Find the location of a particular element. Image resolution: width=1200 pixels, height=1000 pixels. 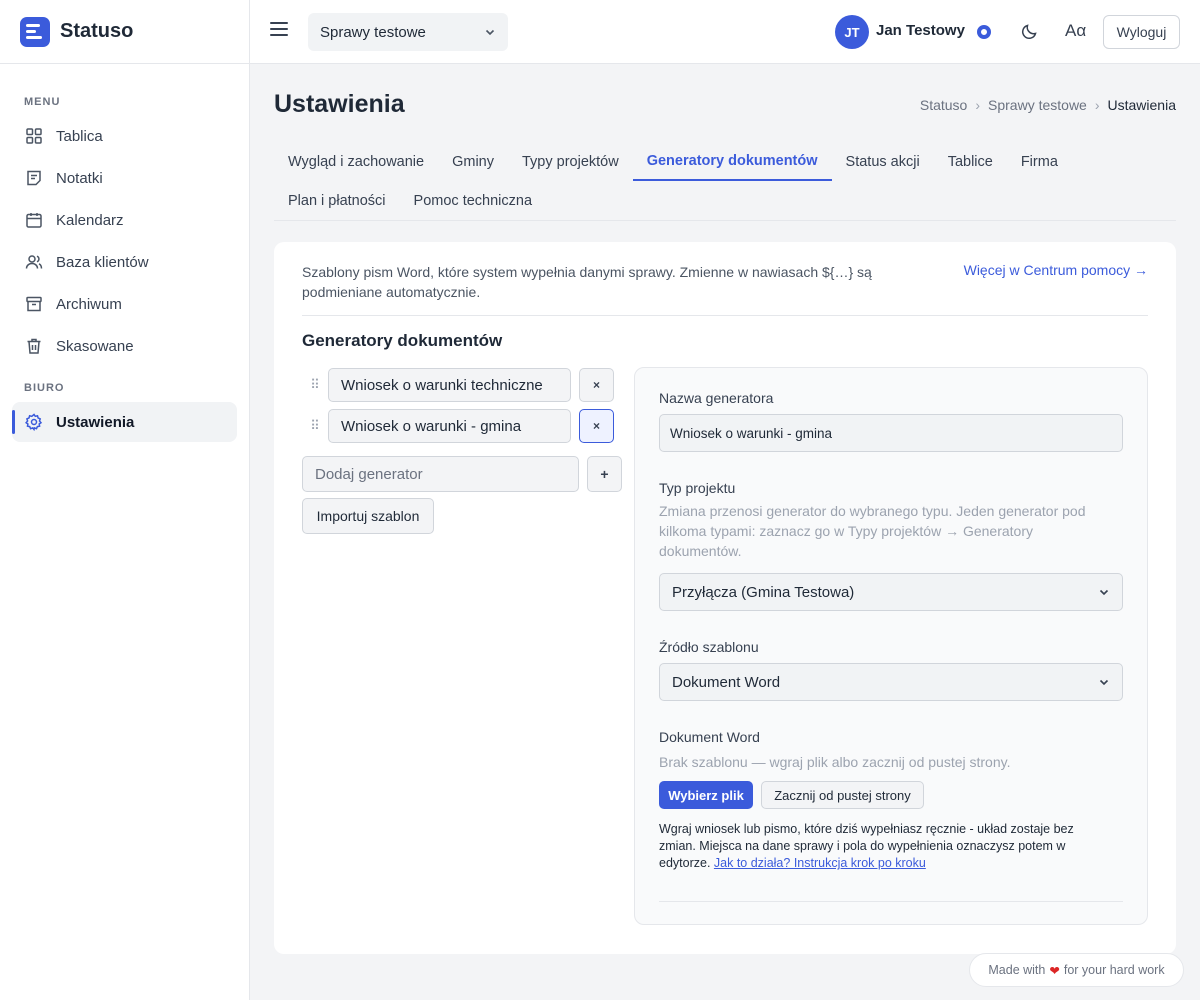

template-source-label: Źródło szablonu is located at coordinates (709, 647).